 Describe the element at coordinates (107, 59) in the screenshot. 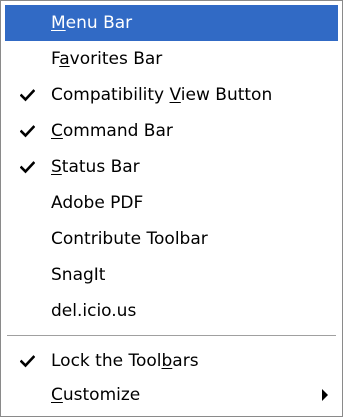

I see `menu-item-label: Favorites Bar` at that location.